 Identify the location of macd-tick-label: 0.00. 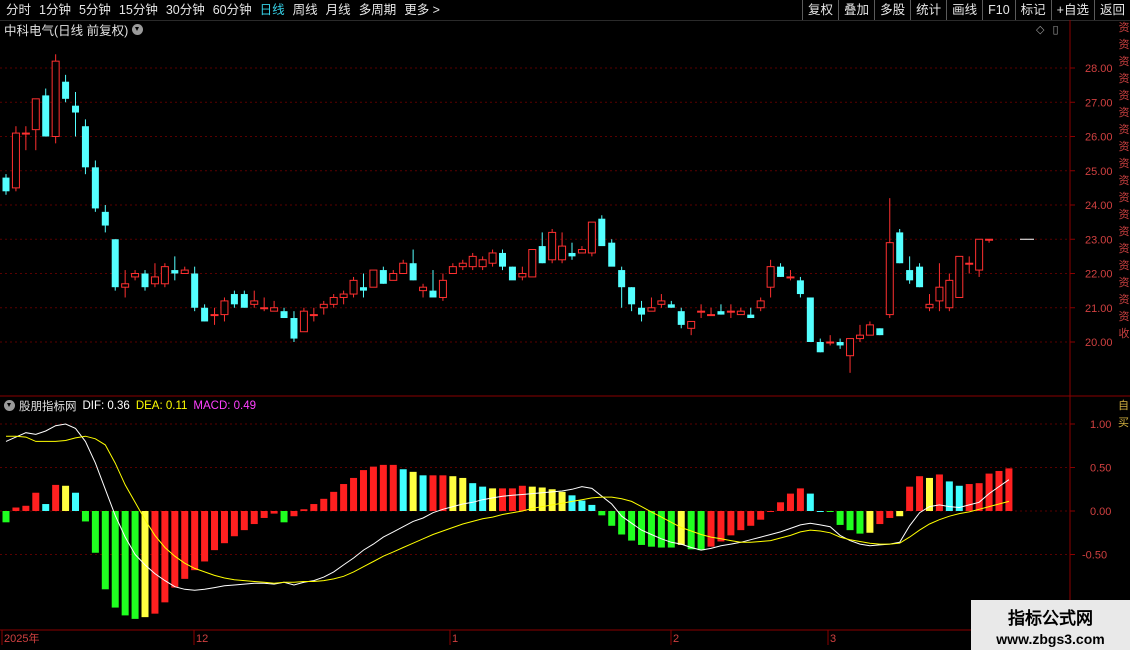
(1100, 512).